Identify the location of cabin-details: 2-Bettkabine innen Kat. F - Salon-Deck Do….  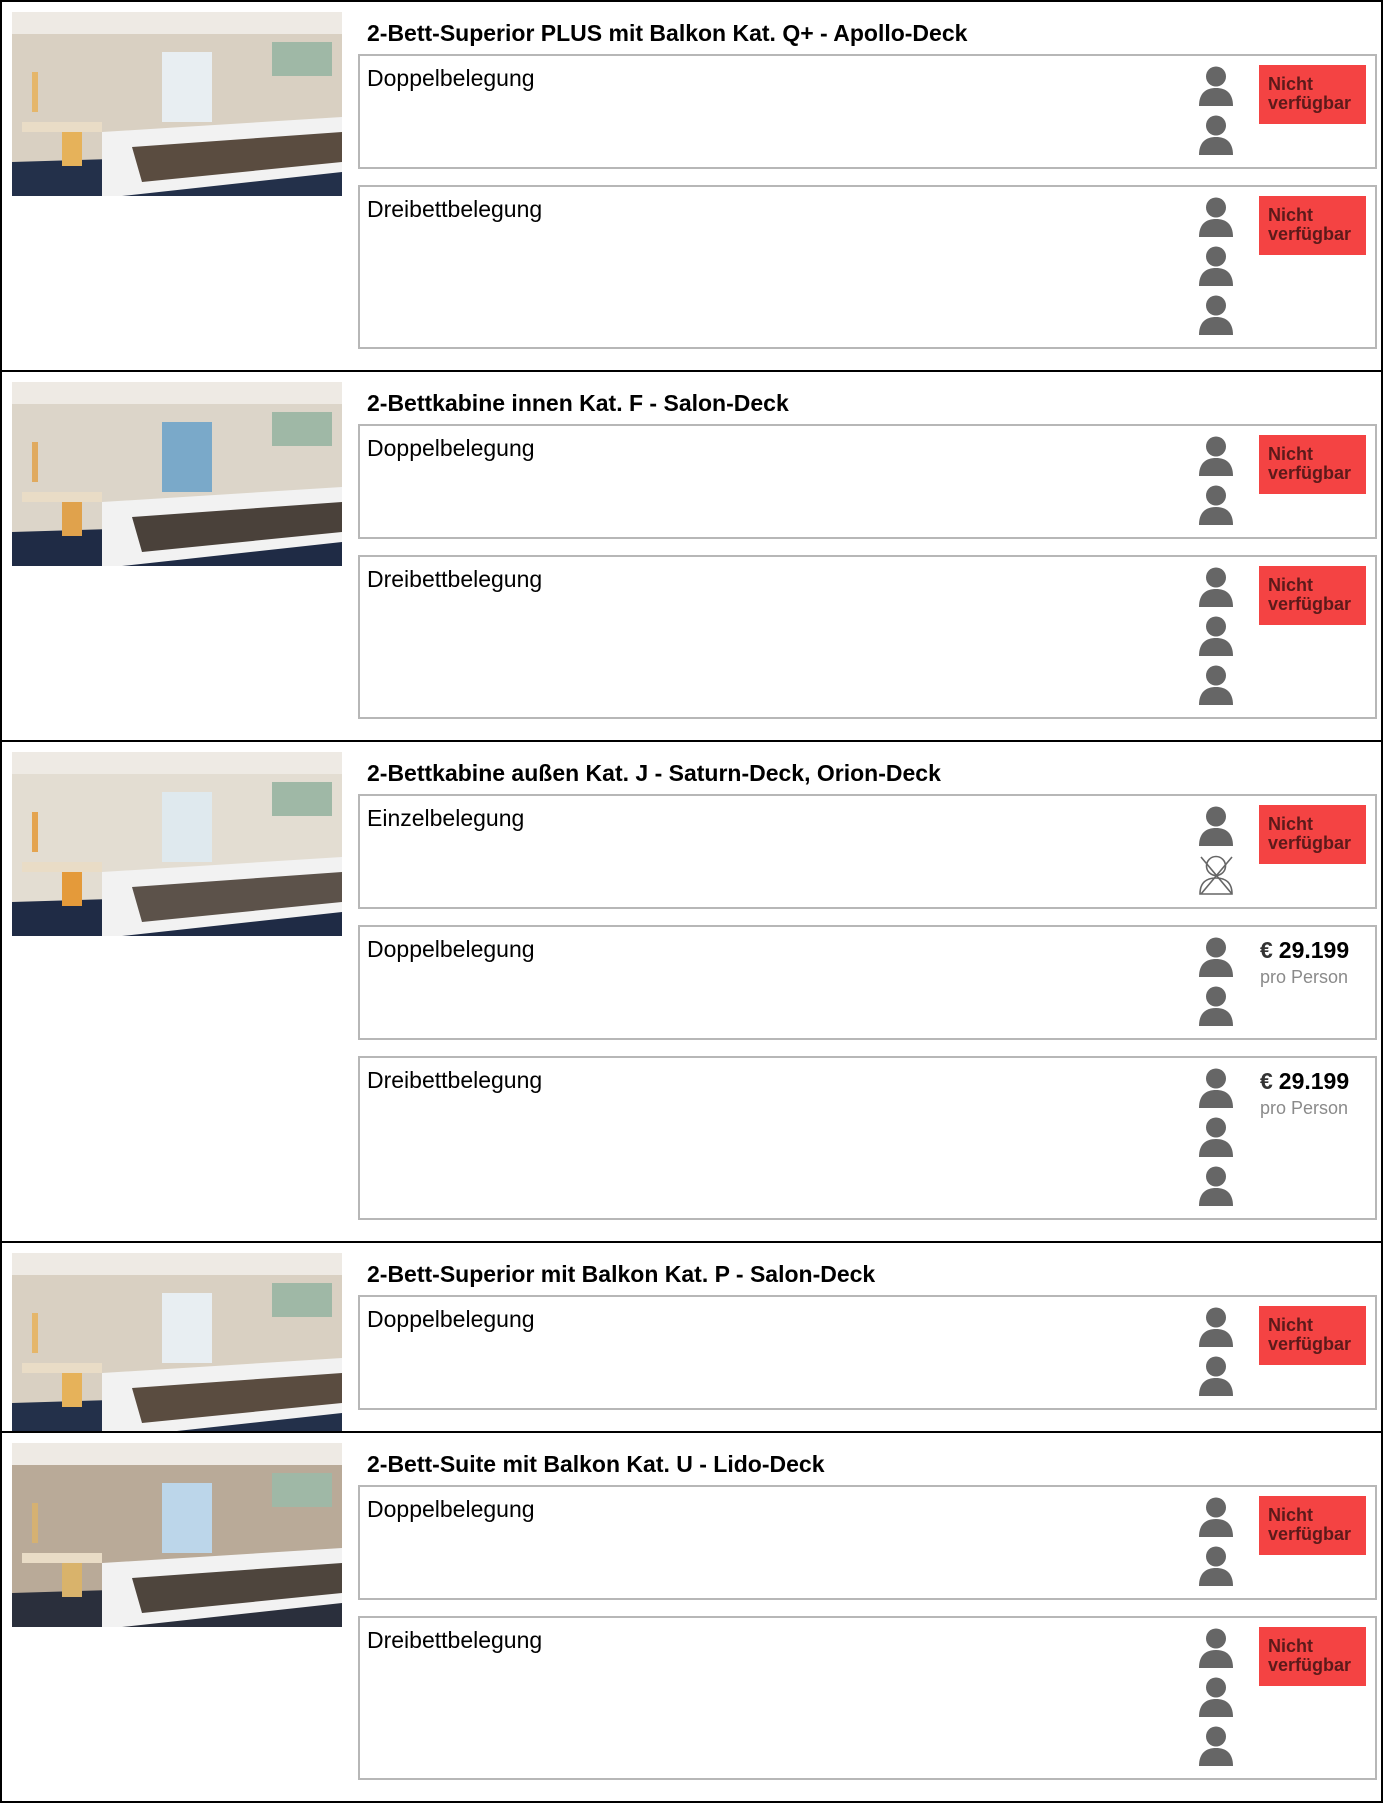
(869, 545).